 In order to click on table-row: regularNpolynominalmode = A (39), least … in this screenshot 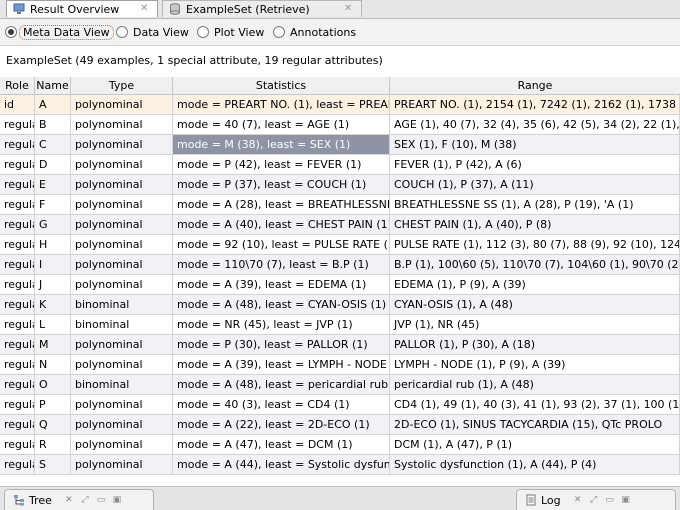, I will do `click(340, 365)`.